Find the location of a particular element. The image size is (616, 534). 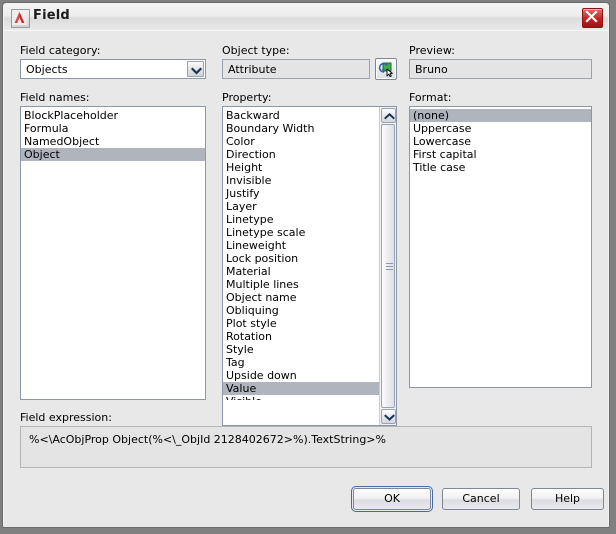

list-item: Tag is located at coordinates (301, 362).